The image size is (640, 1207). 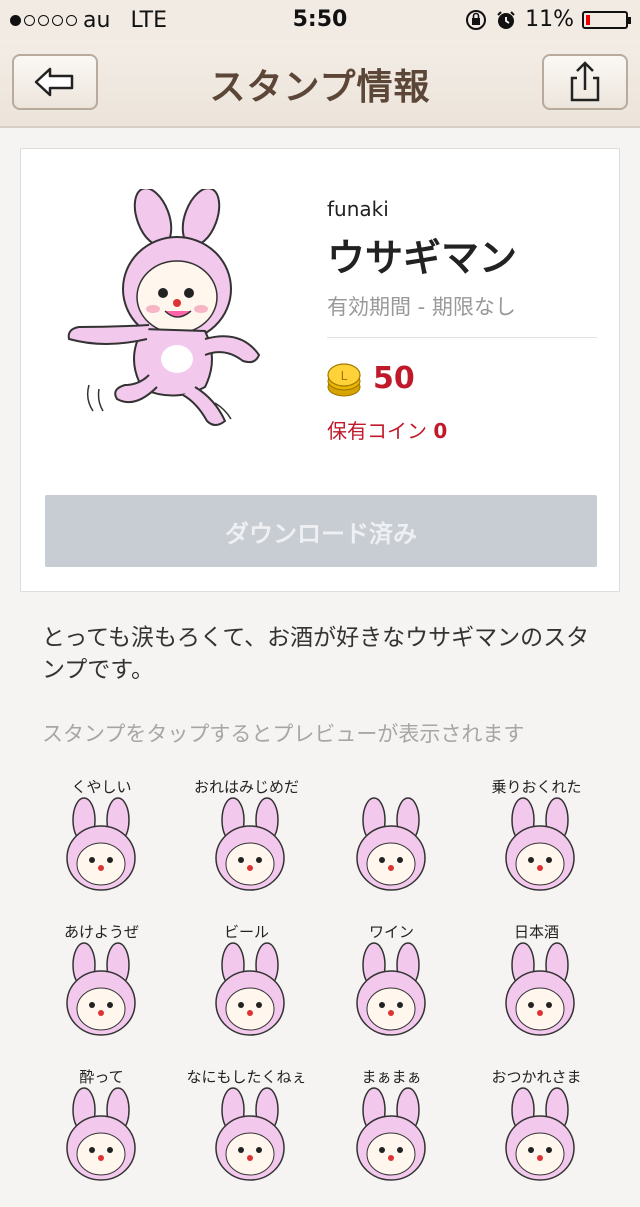 What do you see at coordinates (101, 839) in the screenshot?
I see `sticker-thumbnail: くやしい` at bounding box center [101, 839].